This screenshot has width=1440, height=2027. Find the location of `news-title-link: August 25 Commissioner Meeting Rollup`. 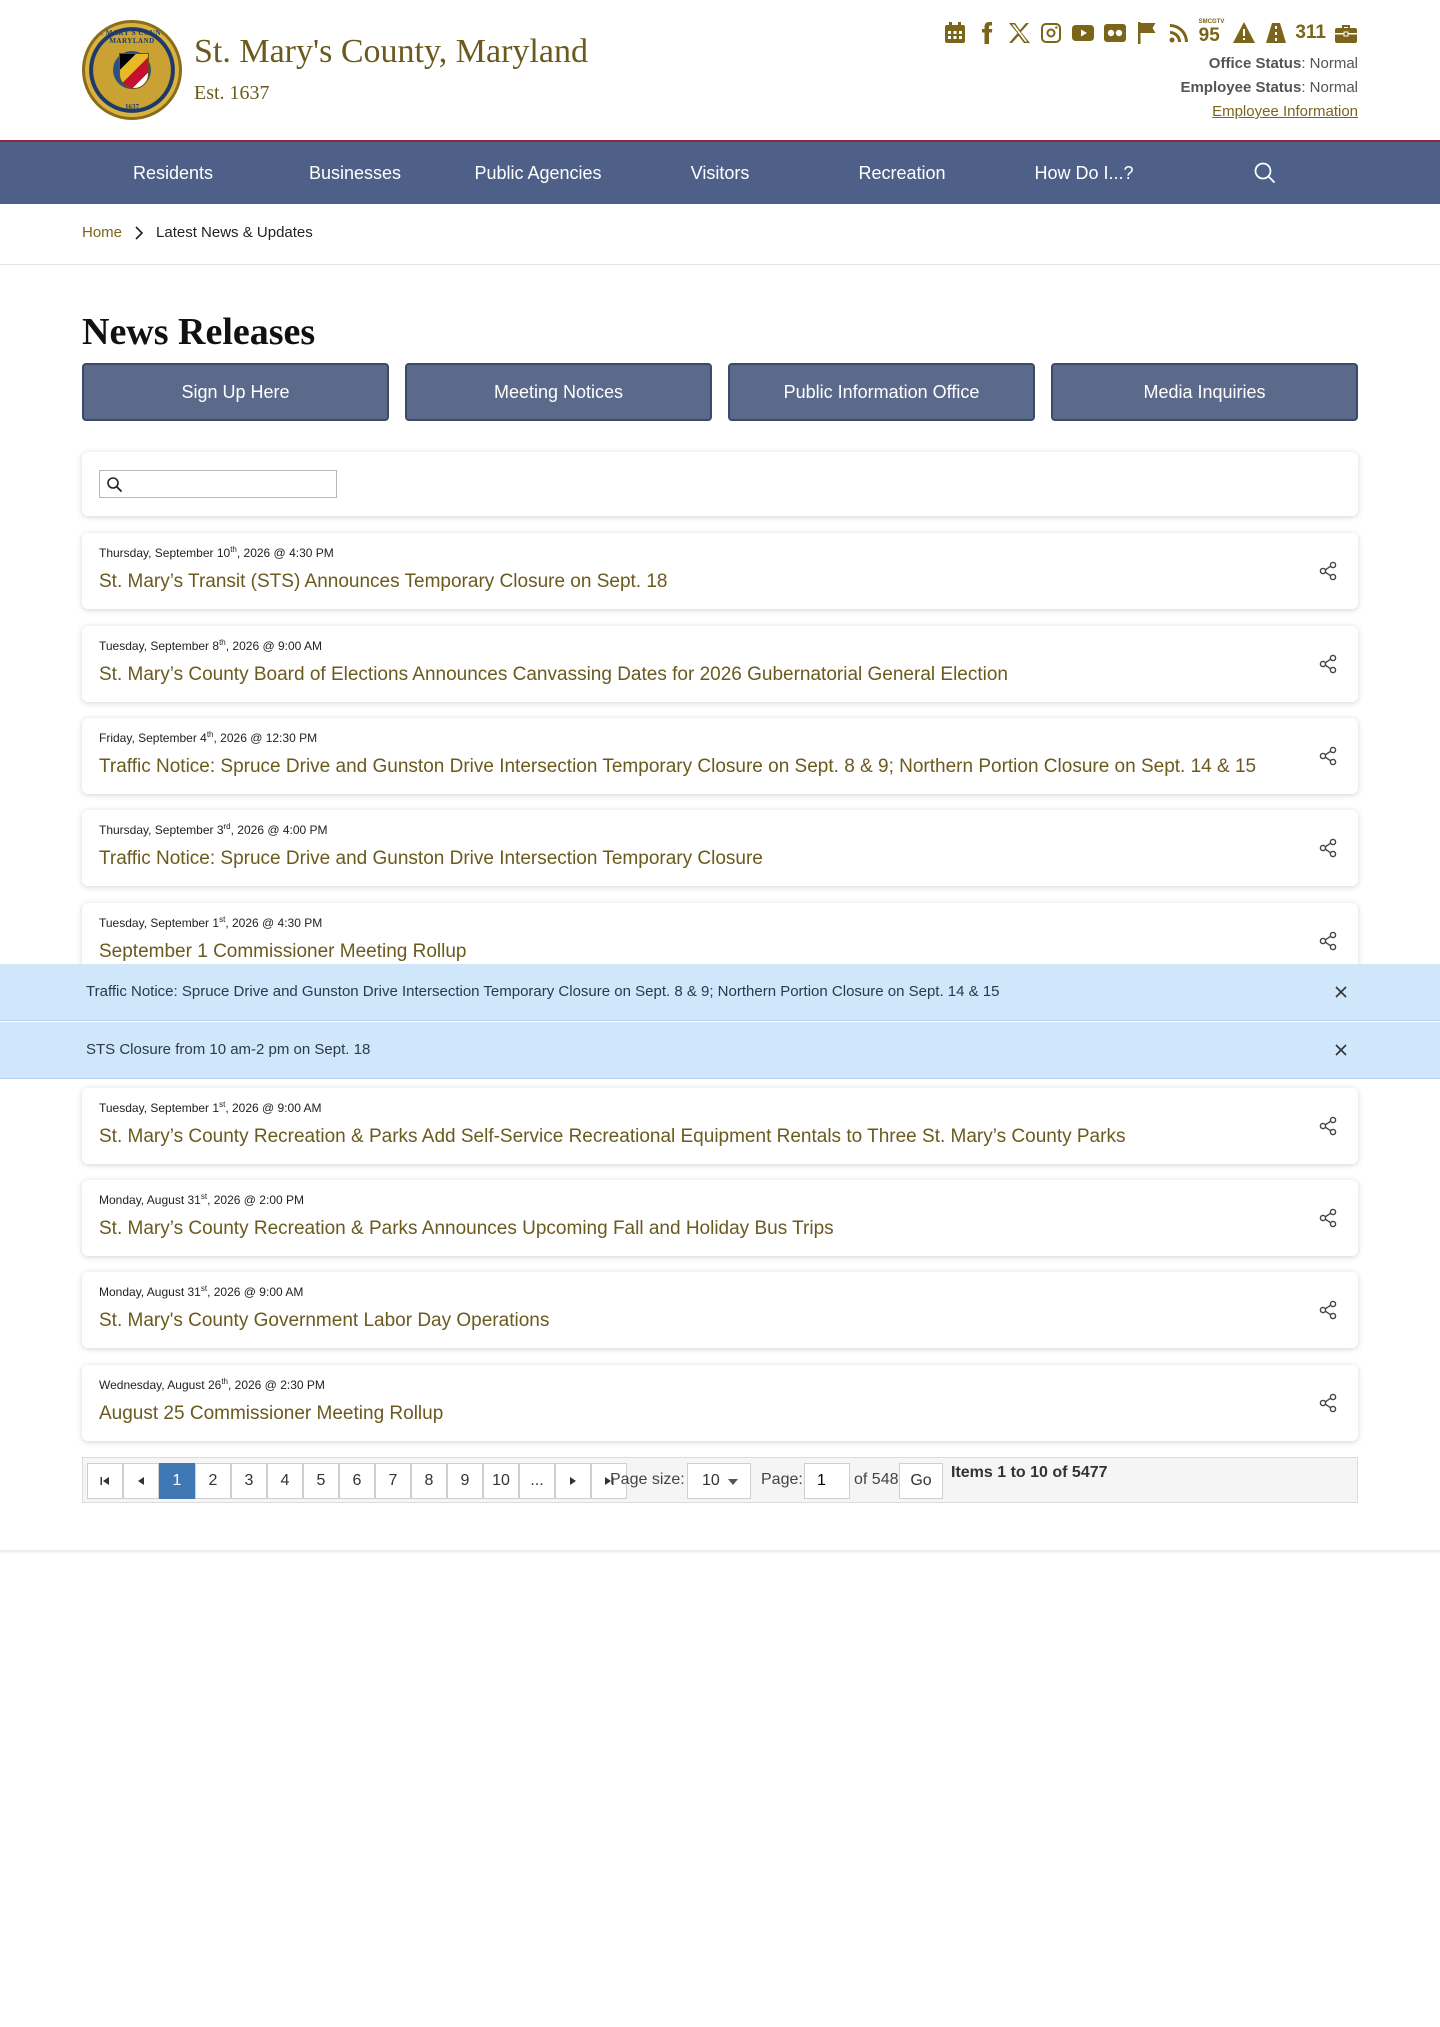

news-title-link: August 25 Commissioner Meeting Rollup is located at coordinates (271, 1414).